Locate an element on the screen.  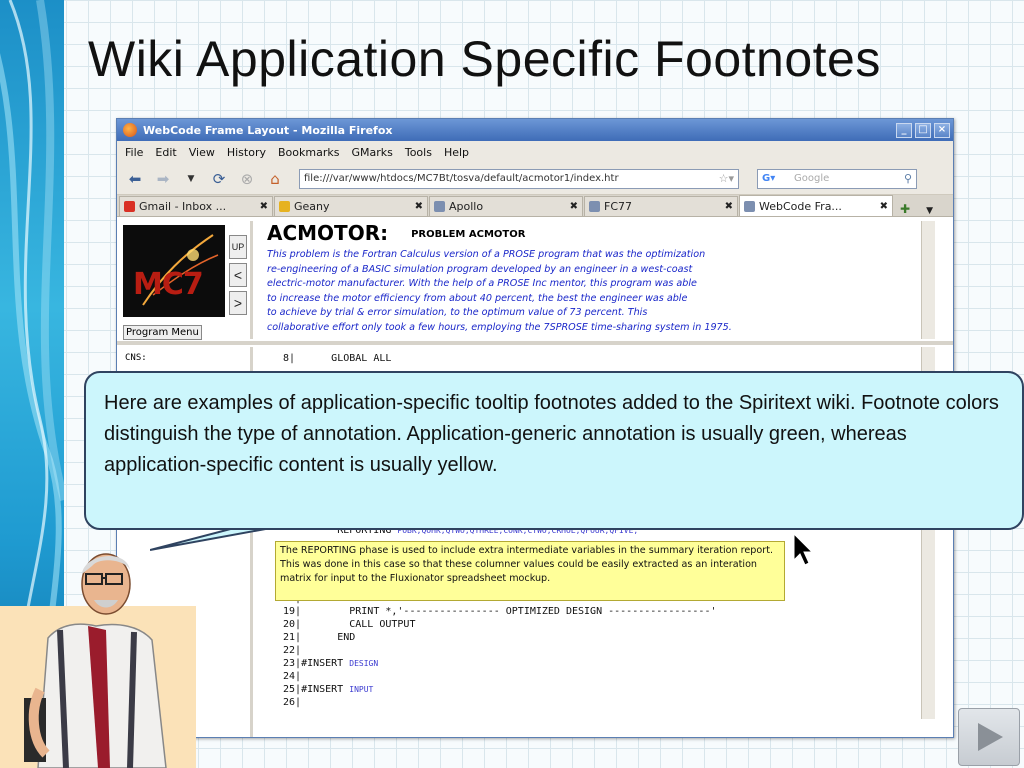
tab-label: Geany is located at coordinates (312, 206).